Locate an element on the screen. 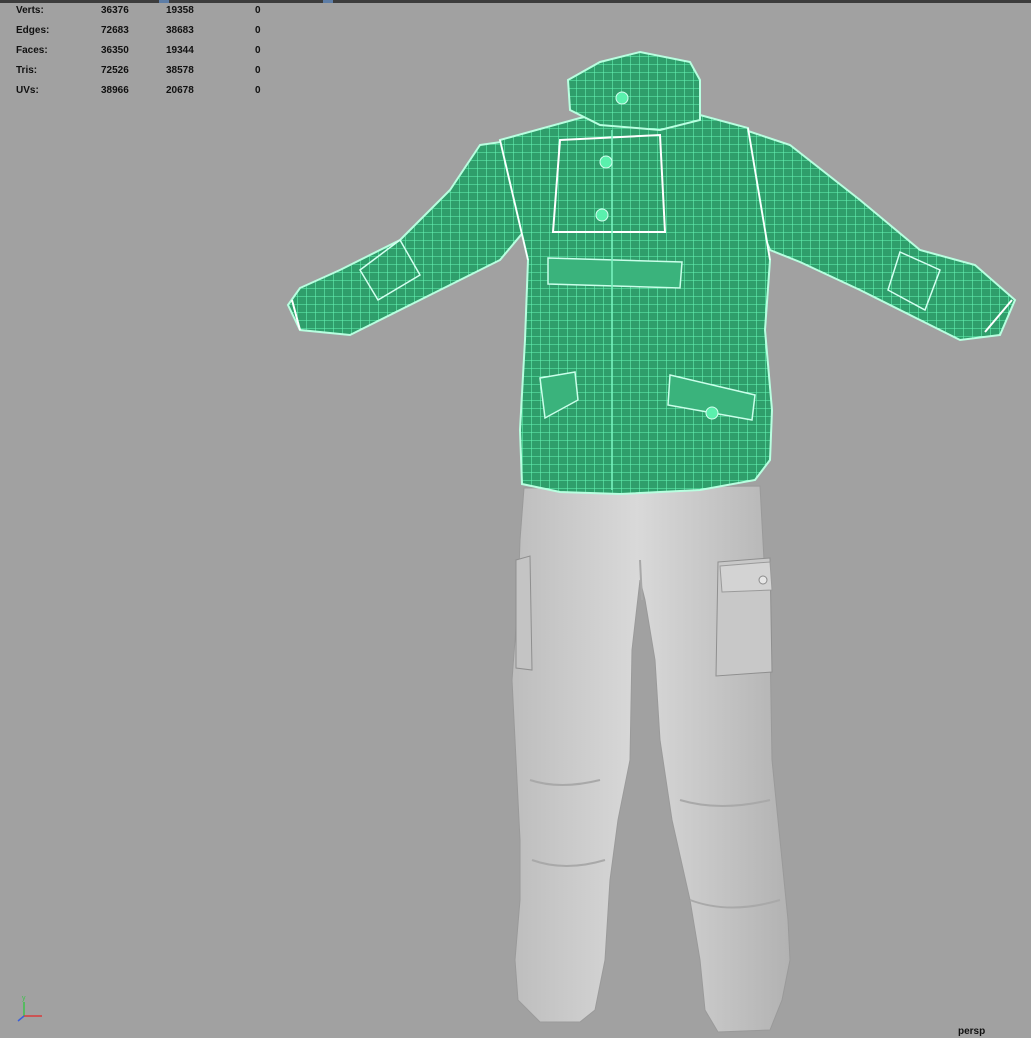  hud-value: 36350 is located at coordinates (115, 50).